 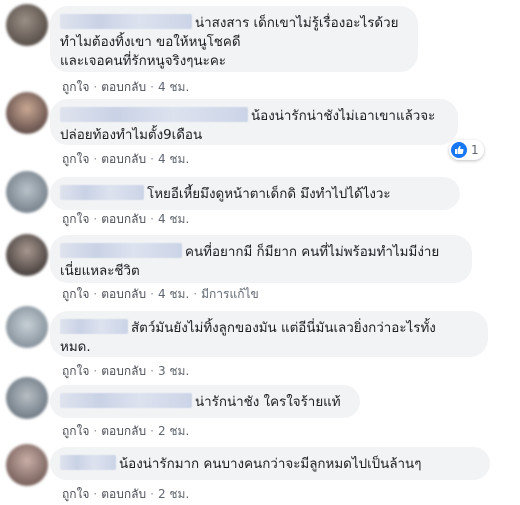 I want to click on comment-bubble: น่ารักน่าชัง ใครใจร้ายแท้, so click(x=205, y=401).